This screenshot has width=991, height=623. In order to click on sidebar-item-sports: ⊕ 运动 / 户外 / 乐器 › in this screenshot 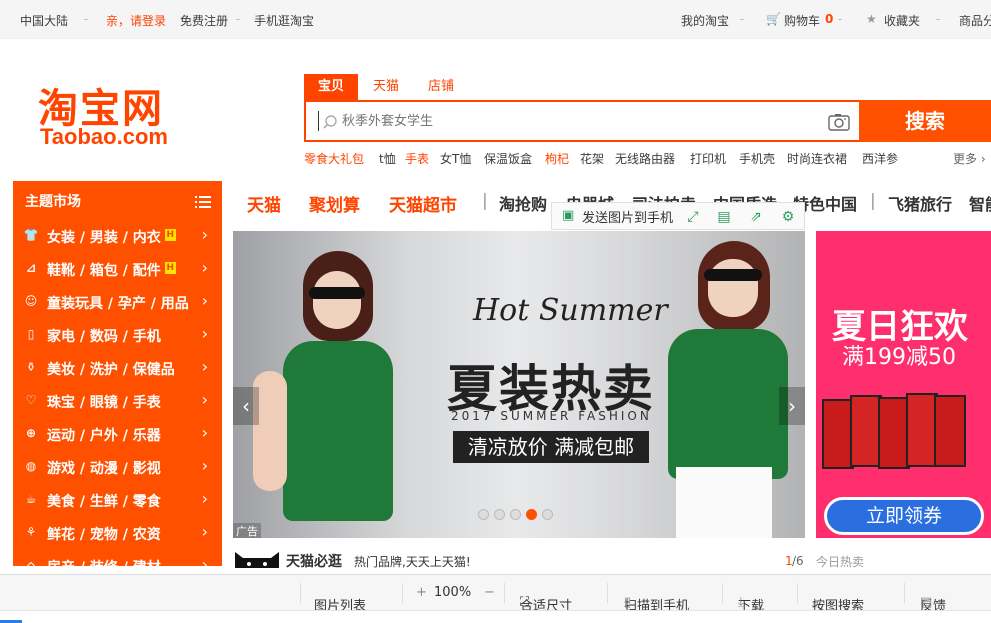, I will do `click(117, 433)`.